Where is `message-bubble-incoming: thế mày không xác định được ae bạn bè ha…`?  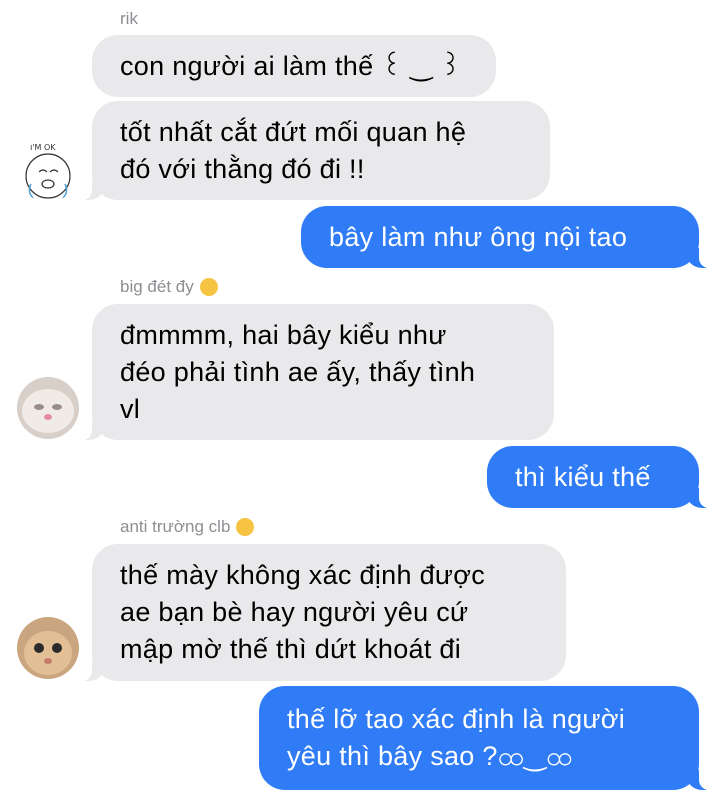
message-bubble-incoming: thế mày không xác định được ae bạn bè ha… is located at coordinates (324, 612).